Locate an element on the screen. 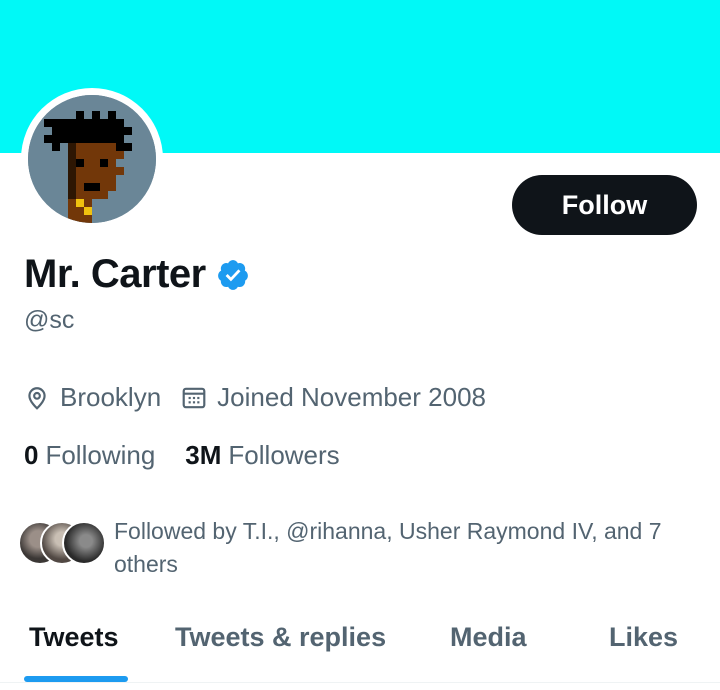 The height and width of the screenshot is (690, 720). tabs-divider is located at coordinates (360, 682).